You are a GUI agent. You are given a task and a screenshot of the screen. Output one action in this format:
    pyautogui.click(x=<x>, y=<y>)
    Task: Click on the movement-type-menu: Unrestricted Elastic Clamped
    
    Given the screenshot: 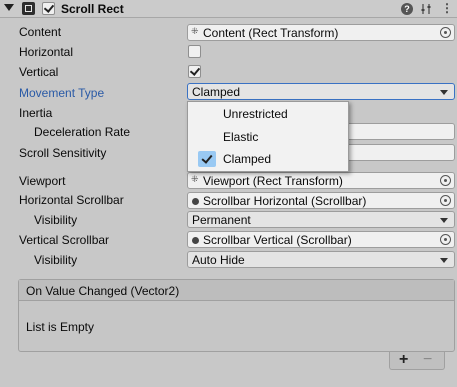 What is the action you would take?
    pyautogui.click(x=268, y=136)
    